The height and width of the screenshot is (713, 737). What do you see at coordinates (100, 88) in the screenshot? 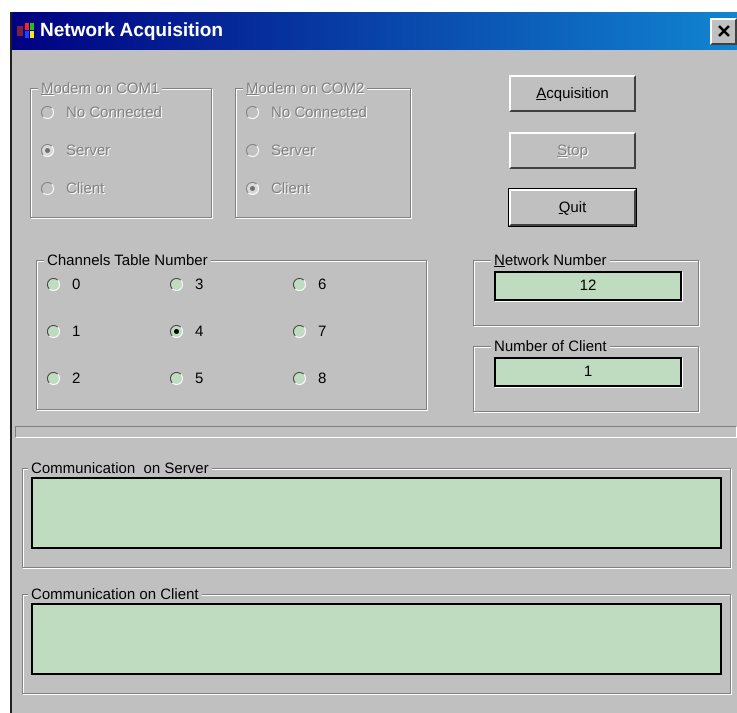
I see `group-label: Modem on COM1` at bounding box center [100, 88].